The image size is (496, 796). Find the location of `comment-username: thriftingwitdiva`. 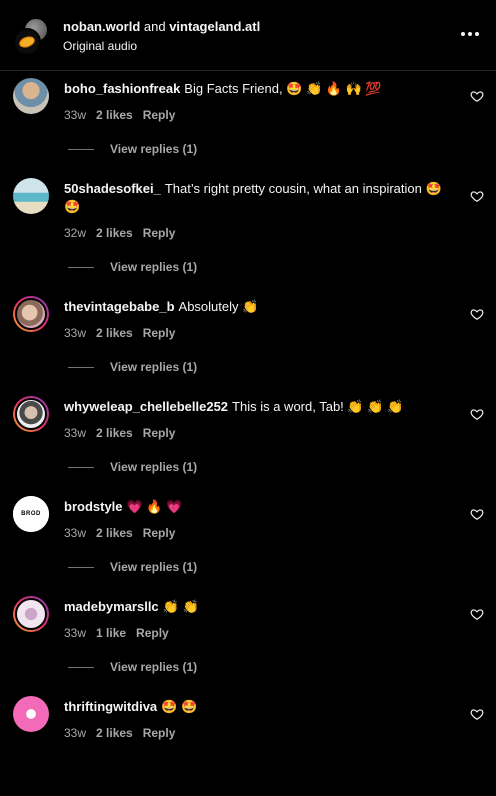

comment-username: thriftingwitdiva is located at coordinates (110, 706).